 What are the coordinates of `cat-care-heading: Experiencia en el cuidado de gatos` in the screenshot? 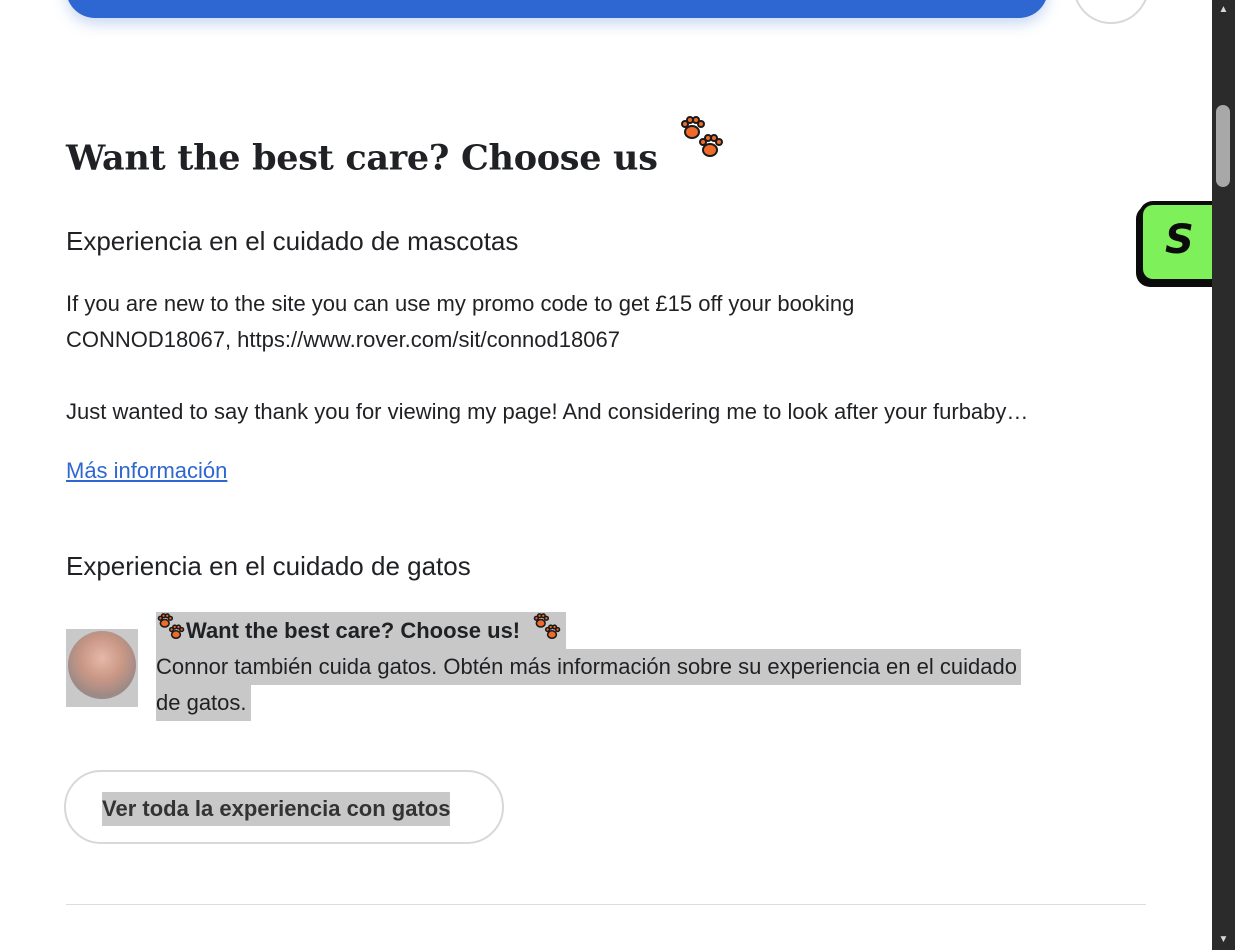 It's located at (268, 566).